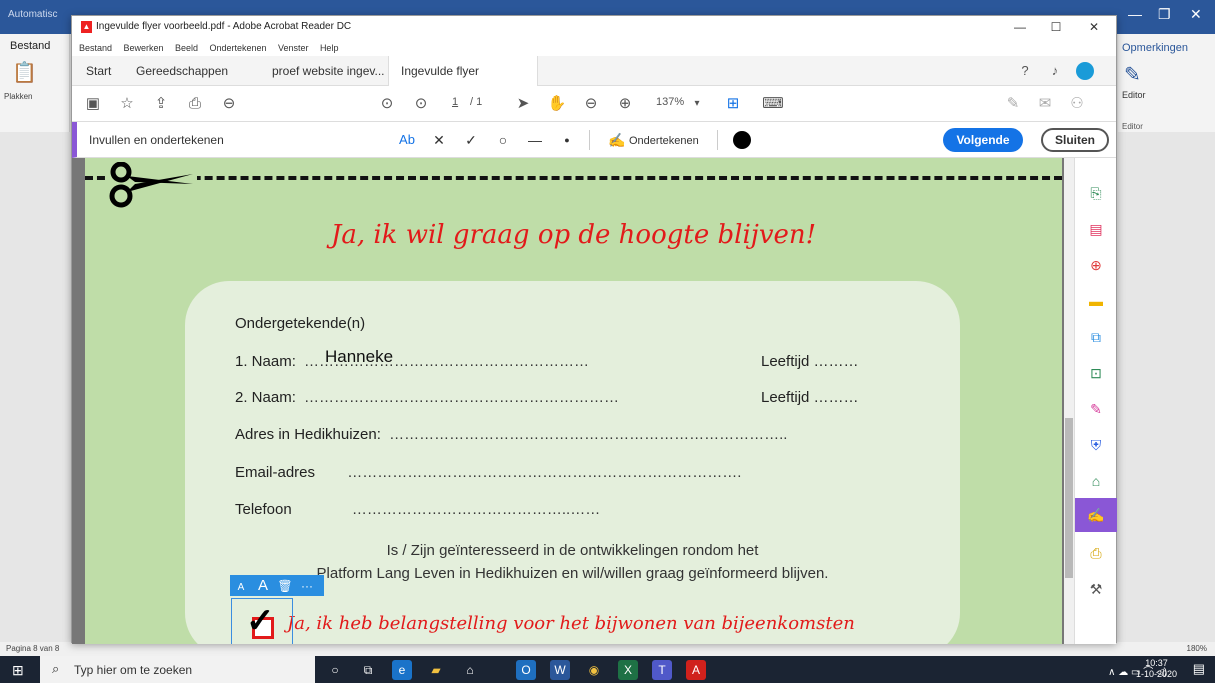 The height and width of the screenshot is (683, 1215). Describe the element at coordinates (30, 46) in the screenshot. I see `word-tab-bestand: Bestand` at that location.